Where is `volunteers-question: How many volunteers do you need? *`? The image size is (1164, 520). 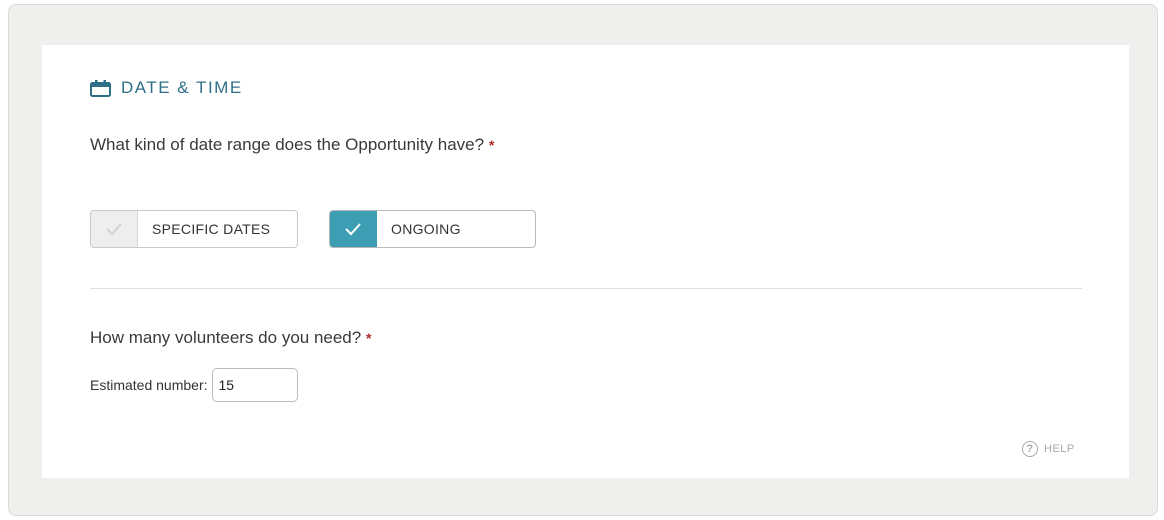 volunteers-question: How many volunteers do you need? * is located at coordinates (230, 338).